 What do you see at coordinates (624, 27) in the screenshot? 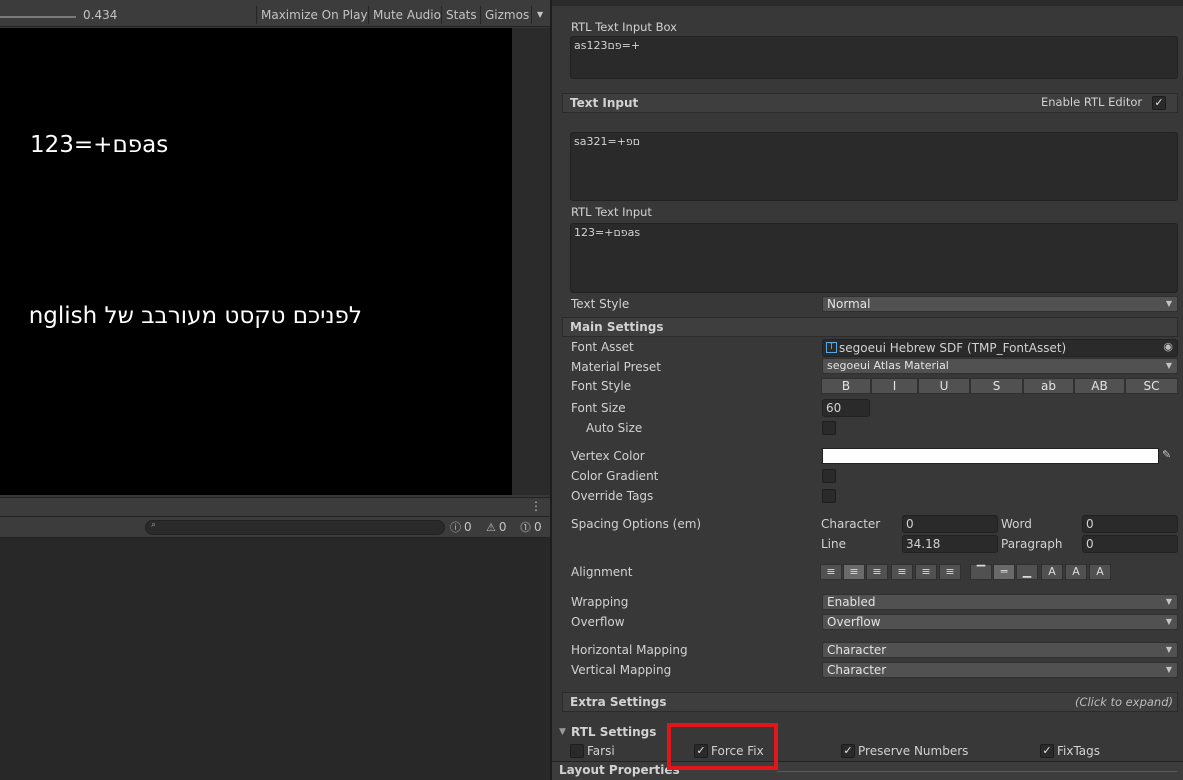
I see `rtl-text-input-box-label: RTL Text Input Box` at bounding box center [624, 27].